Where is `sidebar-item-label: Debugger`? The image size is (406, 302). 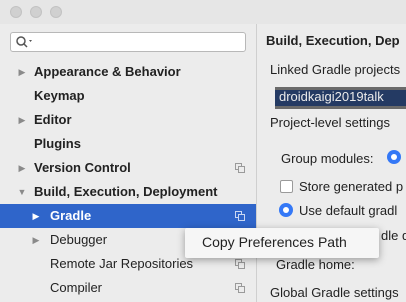 sidebar-item-label: Debugger is located at coordinates (79, 239).